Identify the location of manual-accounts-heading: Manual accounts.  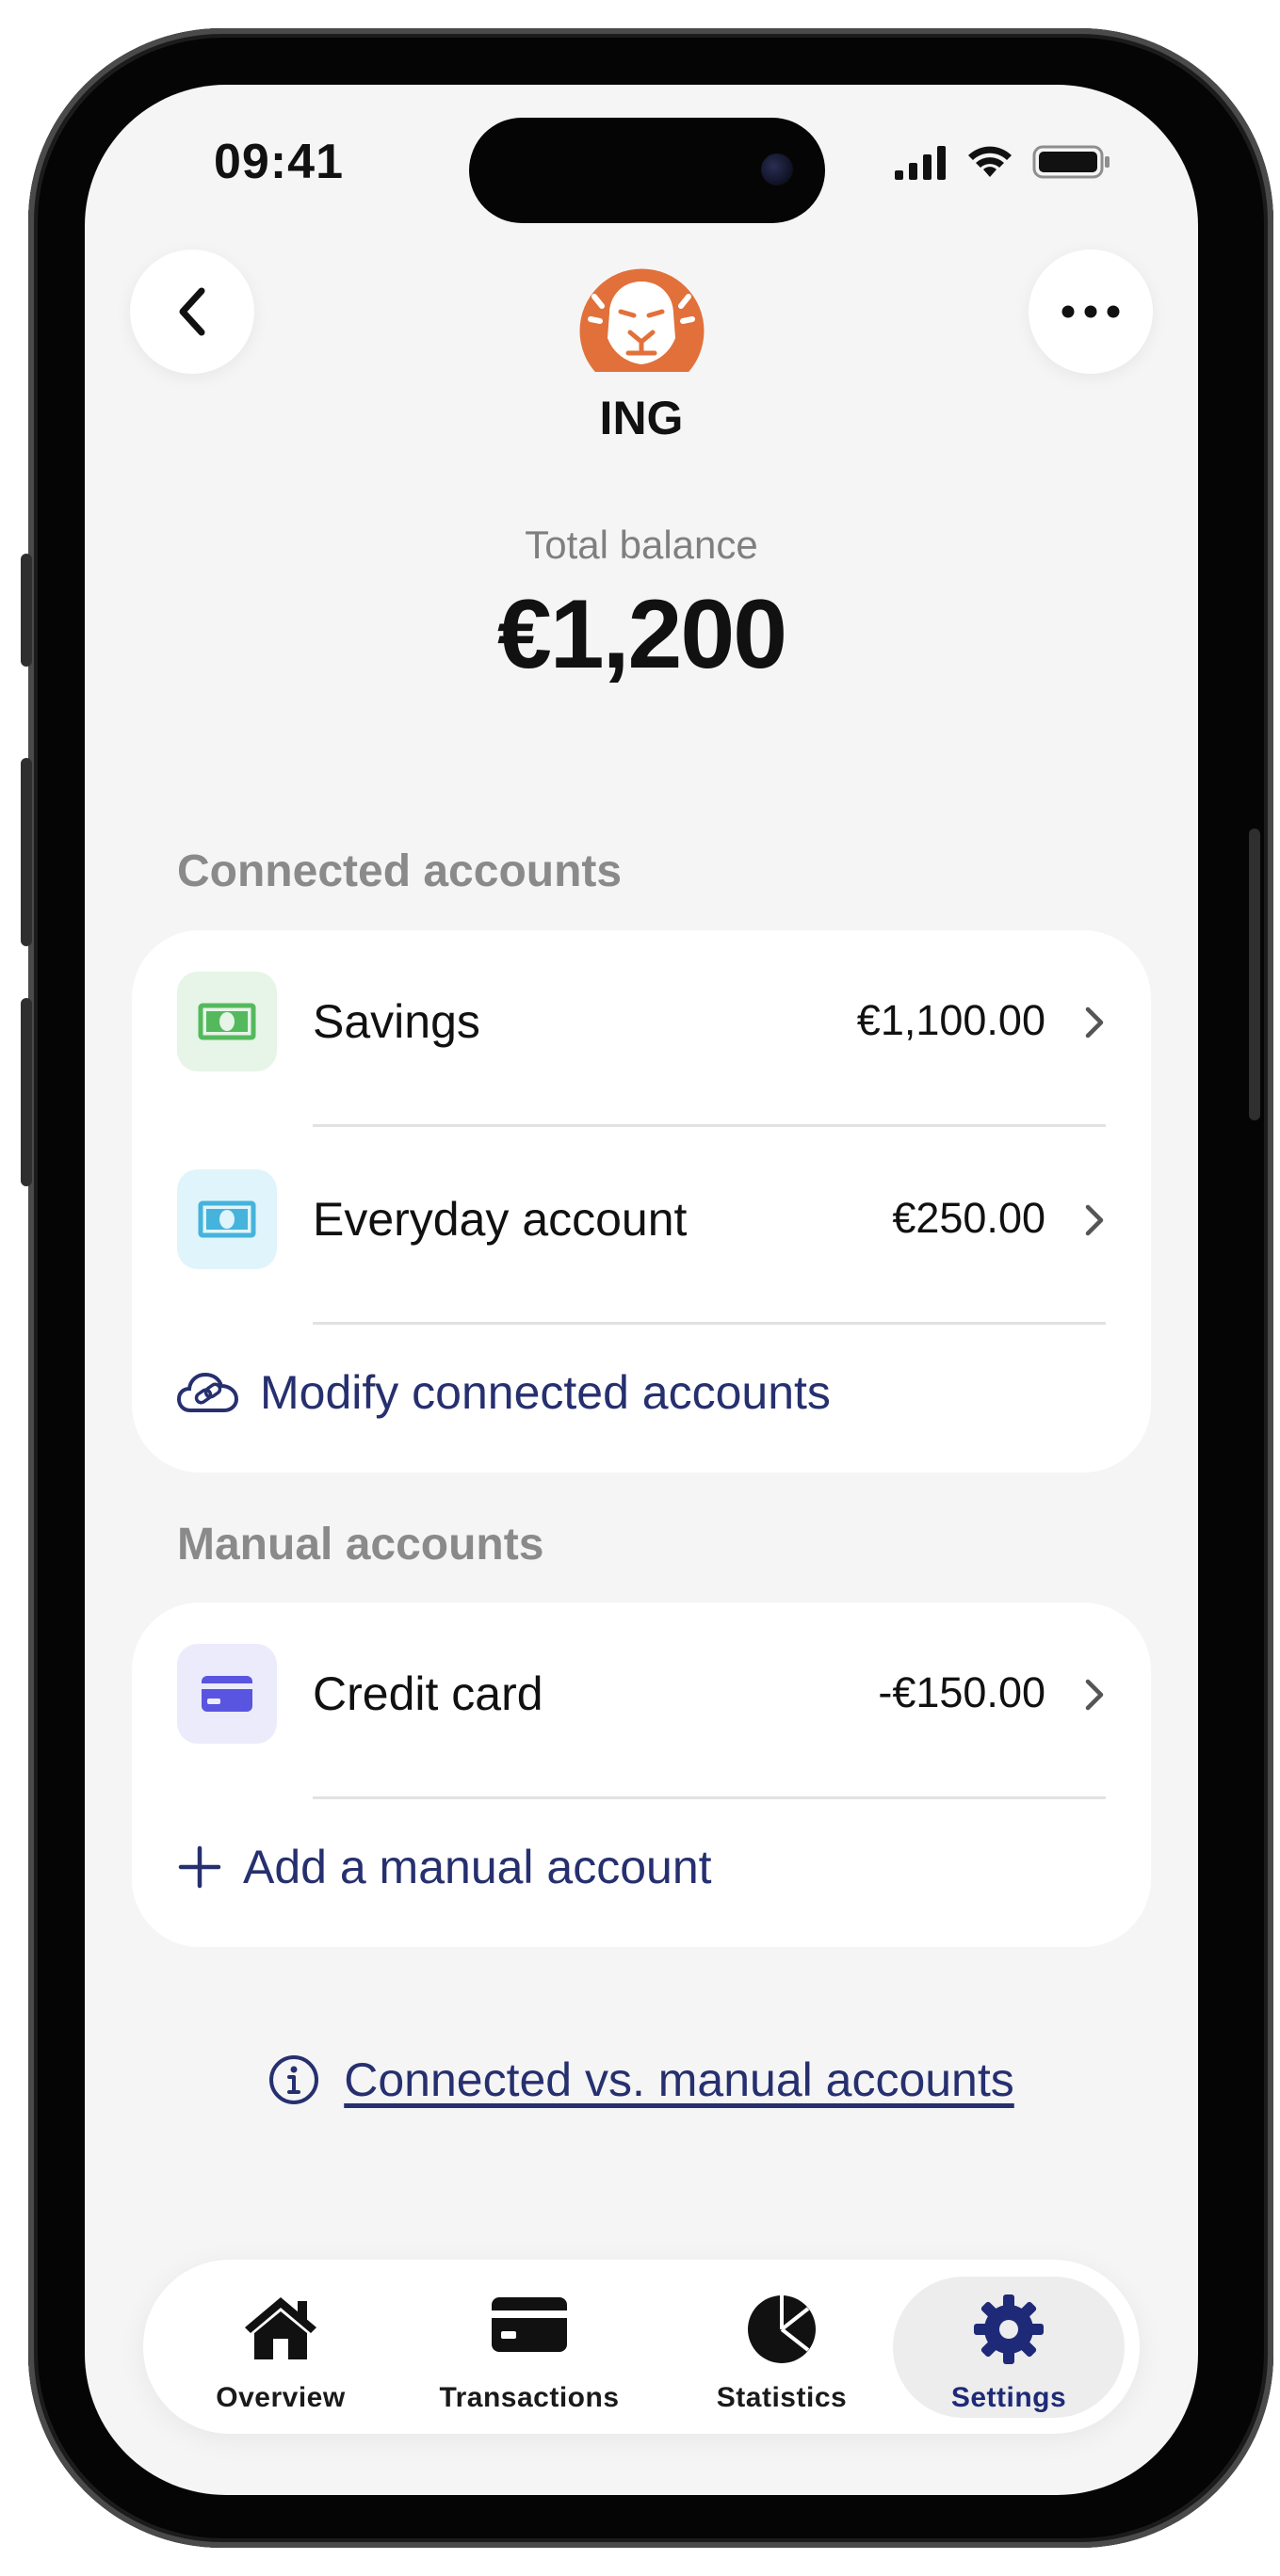
(361, 1545).